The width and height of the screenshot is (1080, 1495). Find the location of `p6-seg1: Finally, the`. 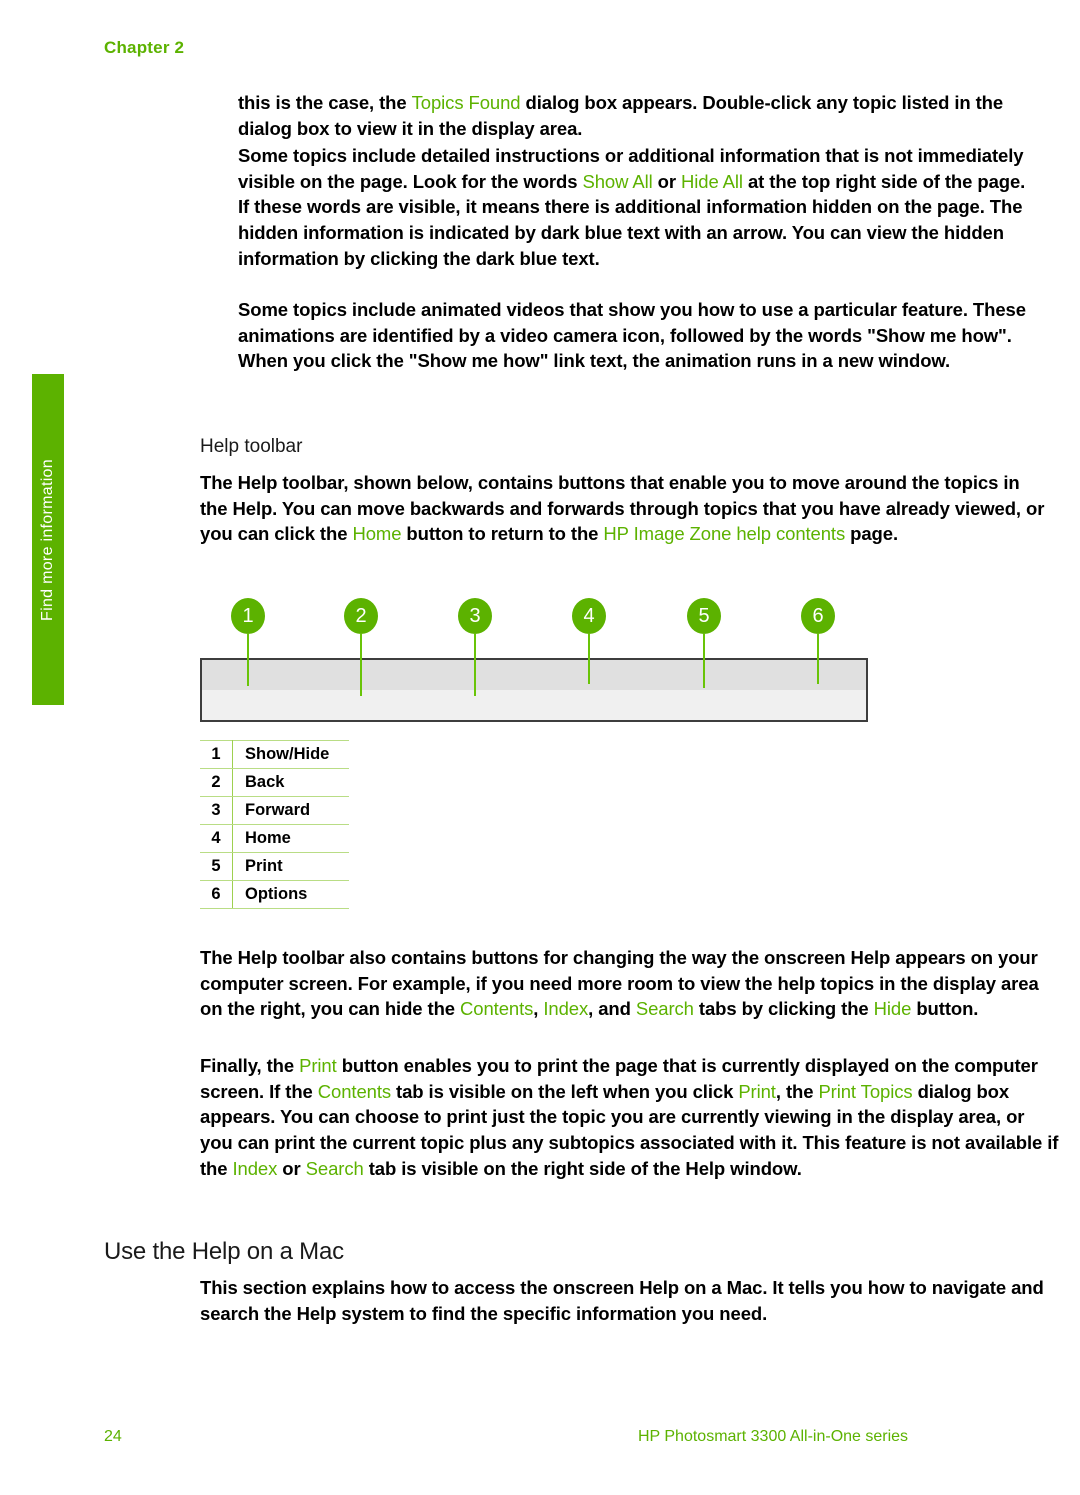

p6-seg1: Finally, the is located at coordinates (250, 1065).